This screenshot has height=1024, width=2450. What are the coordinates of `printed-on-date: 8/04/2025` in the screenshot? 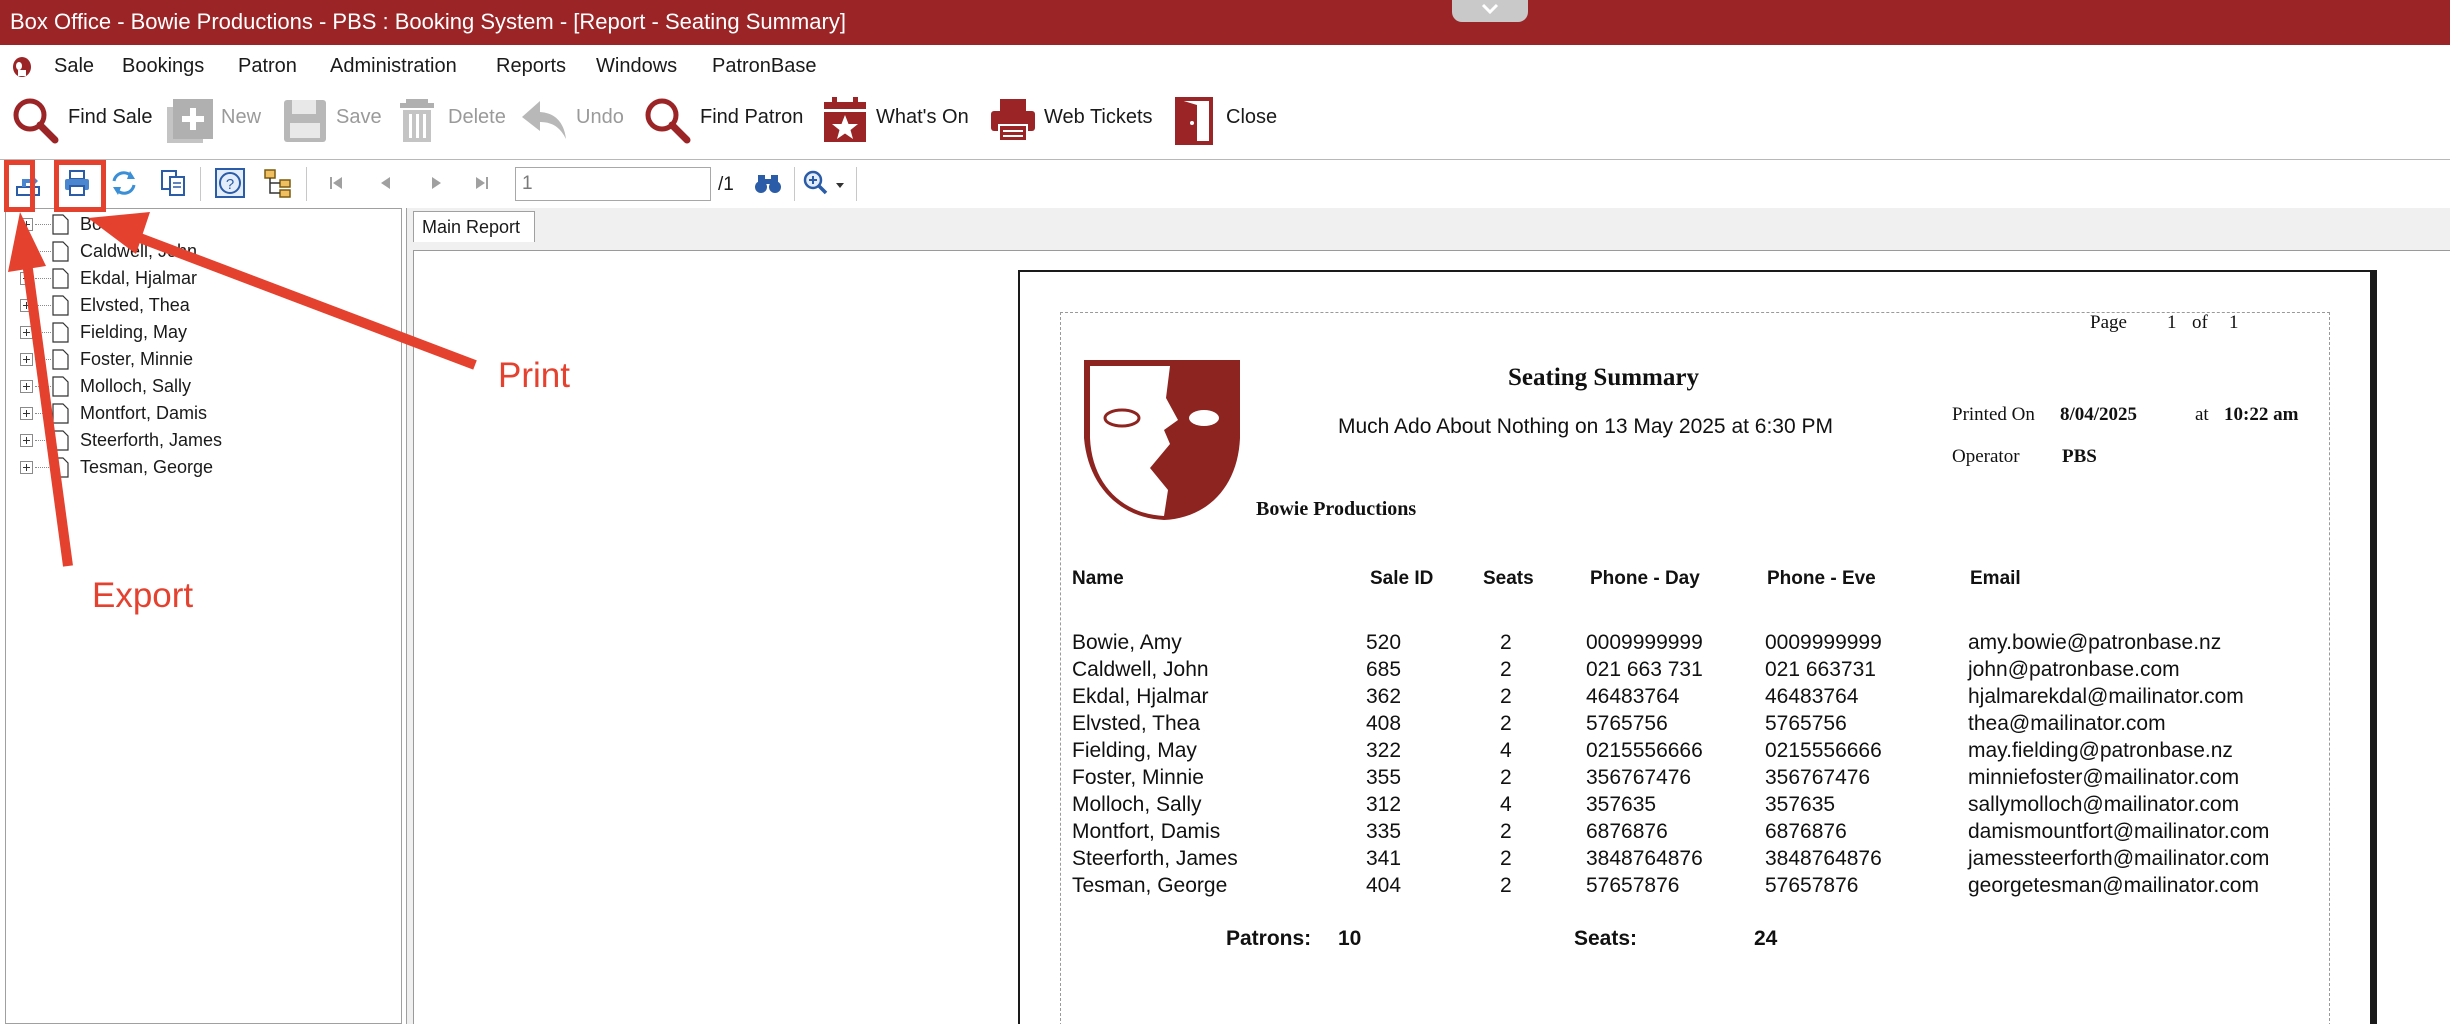 It's located at (2099, 414).